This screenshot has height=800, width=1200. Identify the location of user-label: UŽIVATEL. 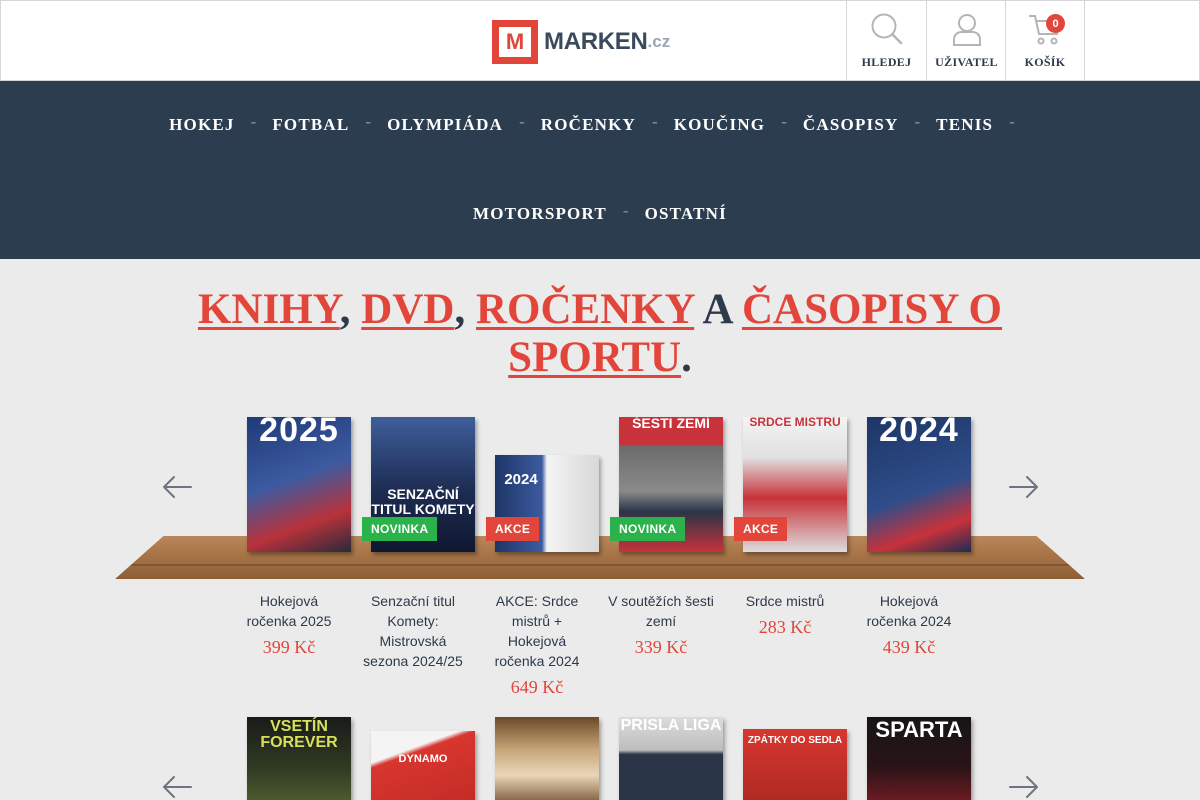
(966, 62).